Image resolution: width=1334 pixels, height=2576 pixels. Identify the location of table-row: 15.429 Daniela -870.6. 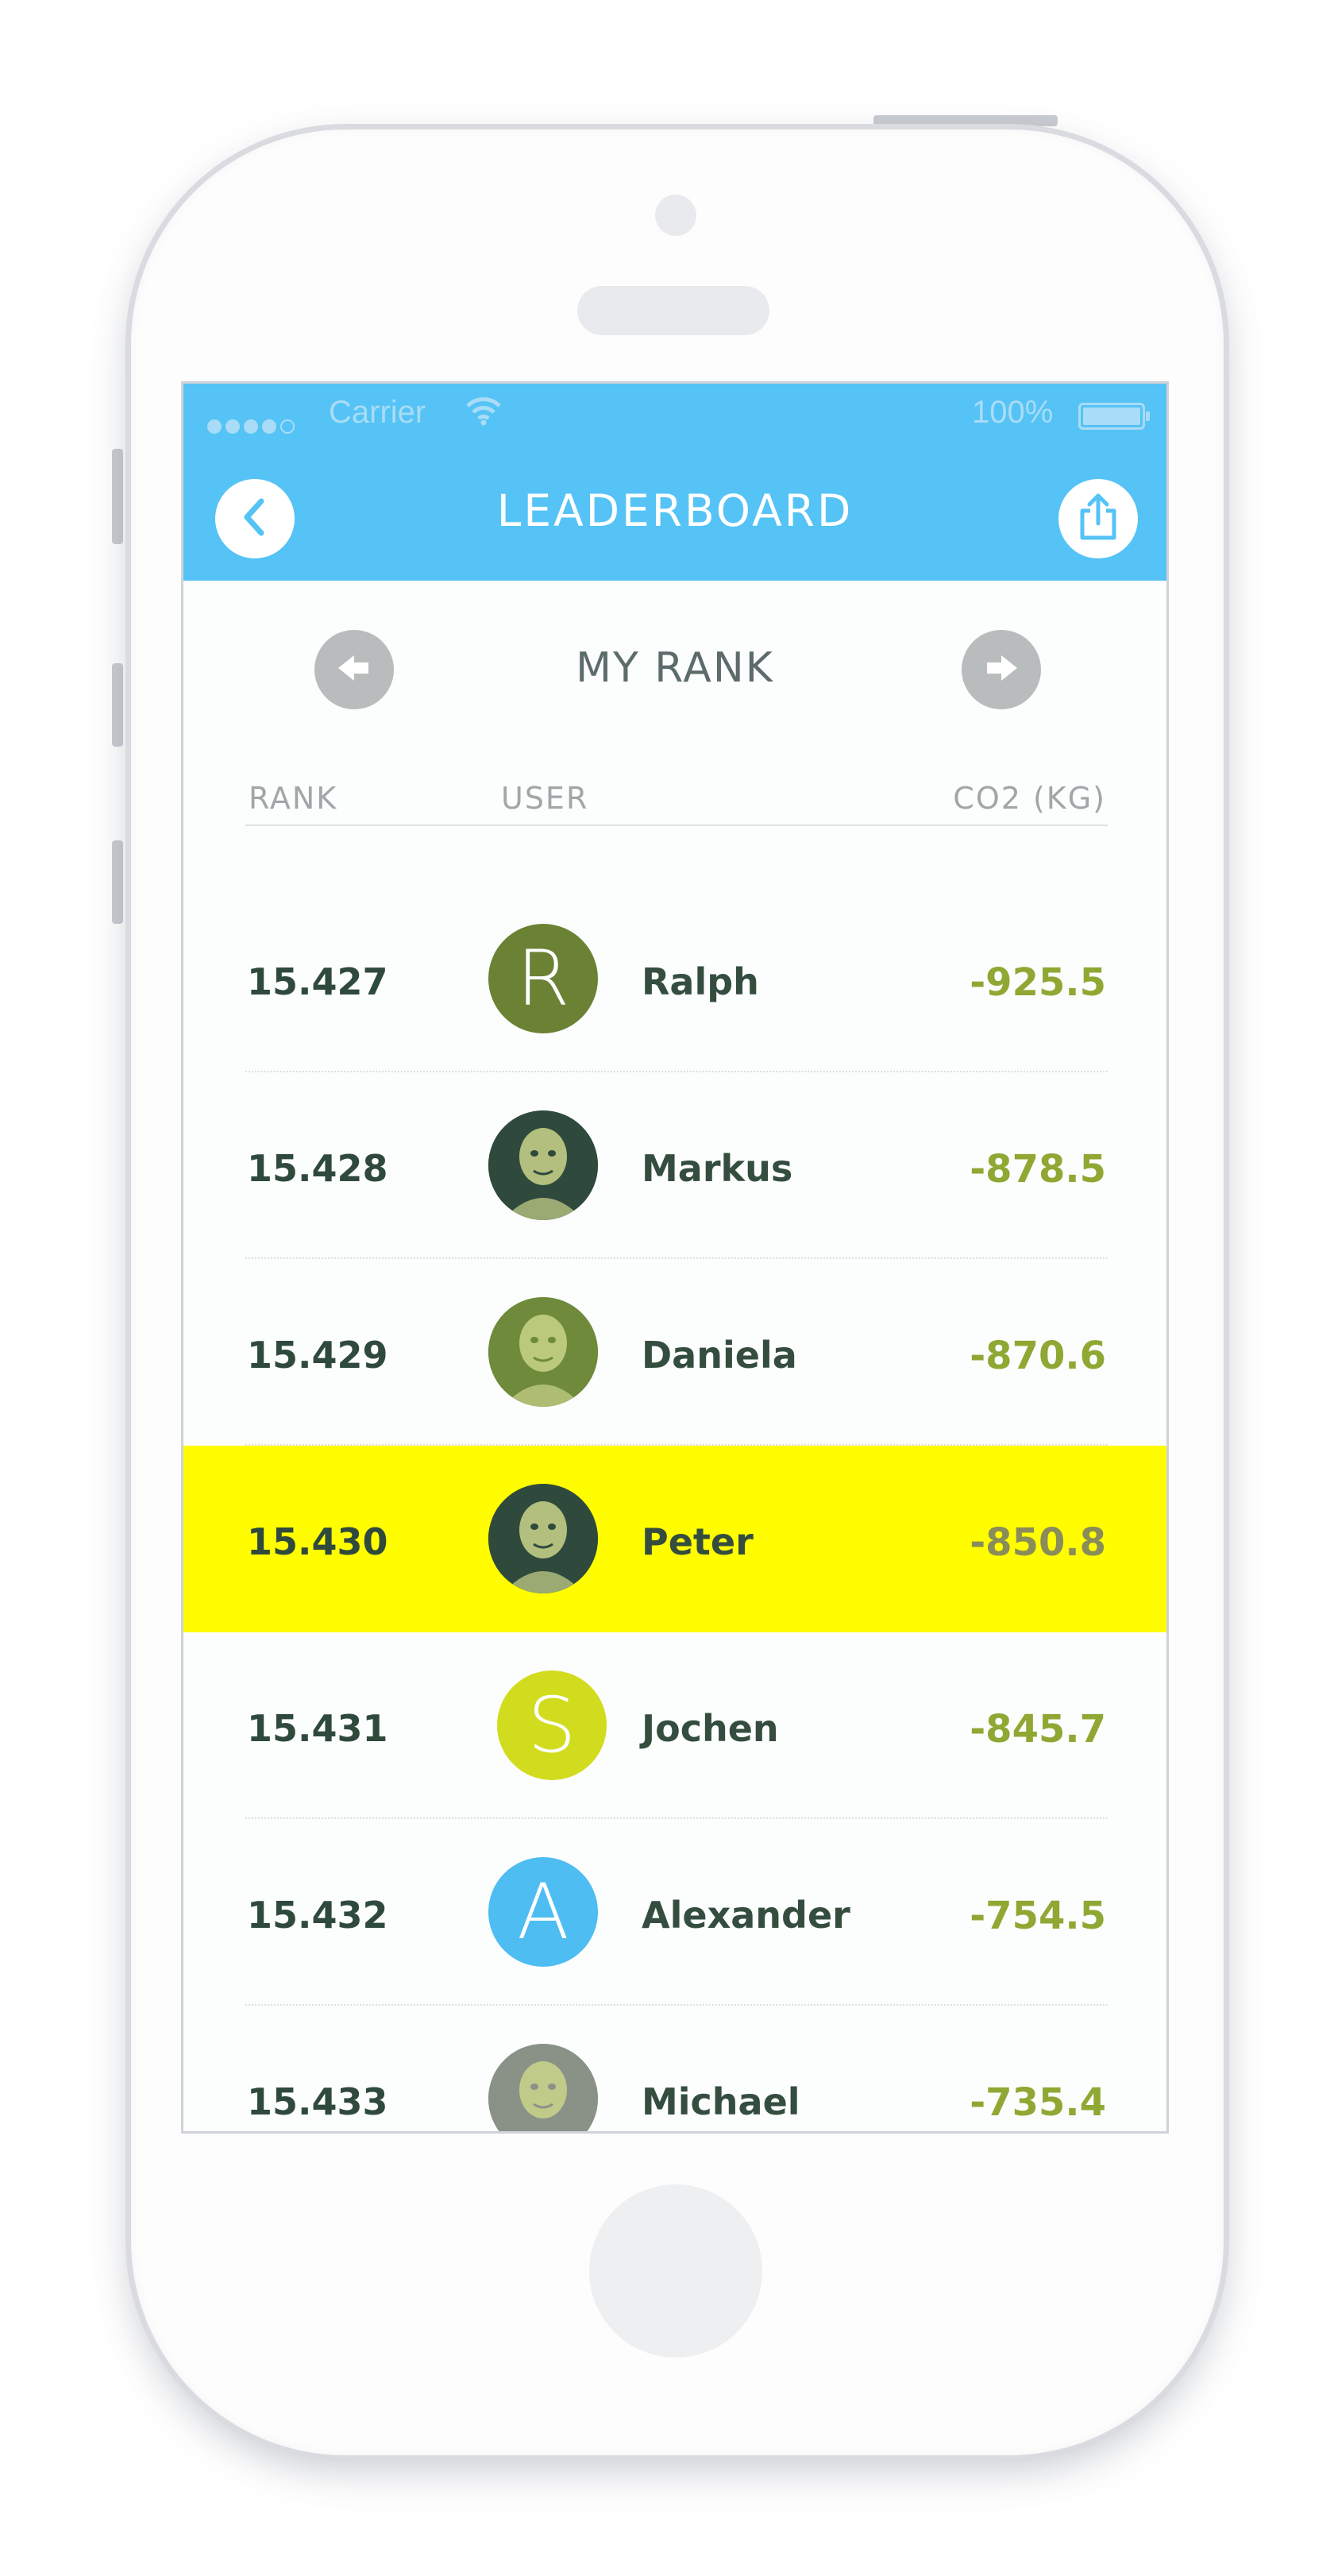
(674, 1352).